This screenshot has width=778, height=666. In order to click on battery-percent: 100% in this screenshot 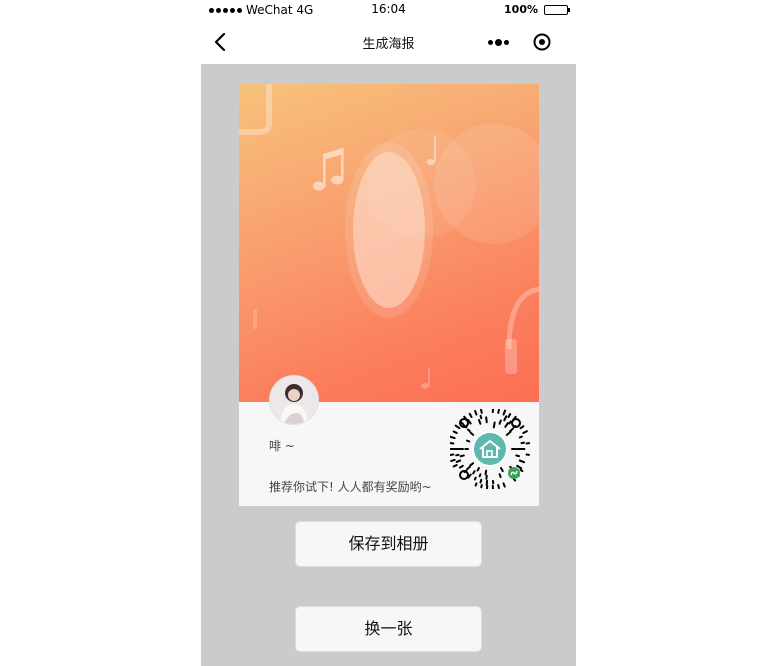, I will do `click(521, 9)`.